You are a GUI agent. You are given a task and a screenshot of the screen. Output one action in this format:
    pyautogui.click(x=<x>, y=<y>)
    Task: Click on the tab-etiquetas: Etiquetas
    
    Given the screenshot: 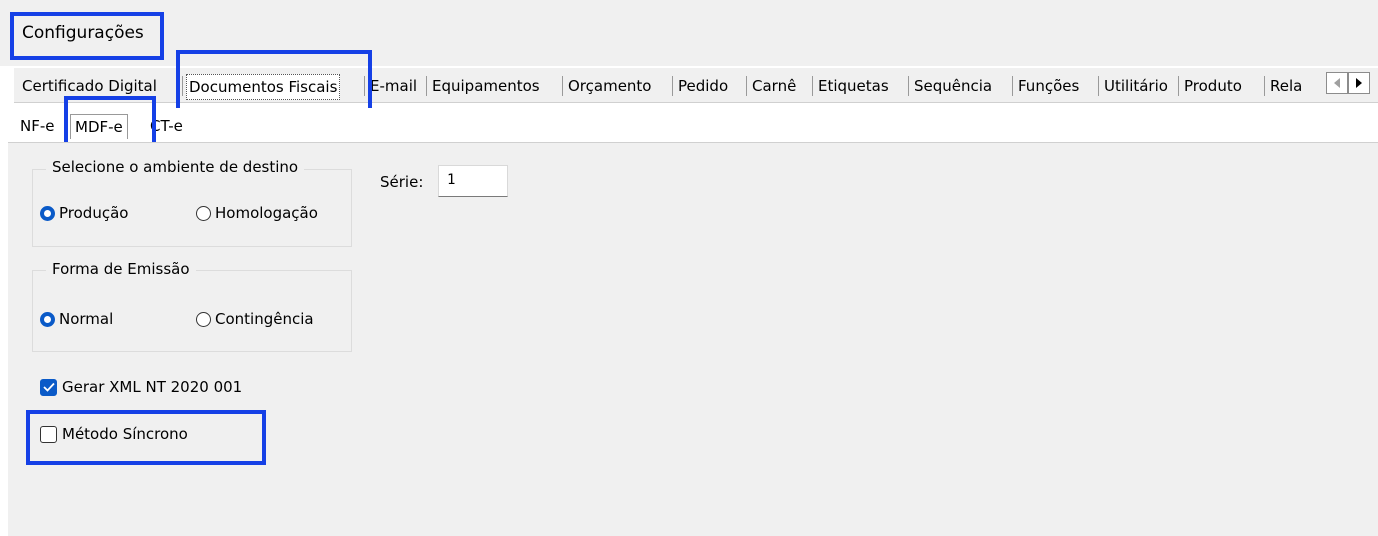 What is the action you would take?
    pyautogui.click(x=853, y=86)
    